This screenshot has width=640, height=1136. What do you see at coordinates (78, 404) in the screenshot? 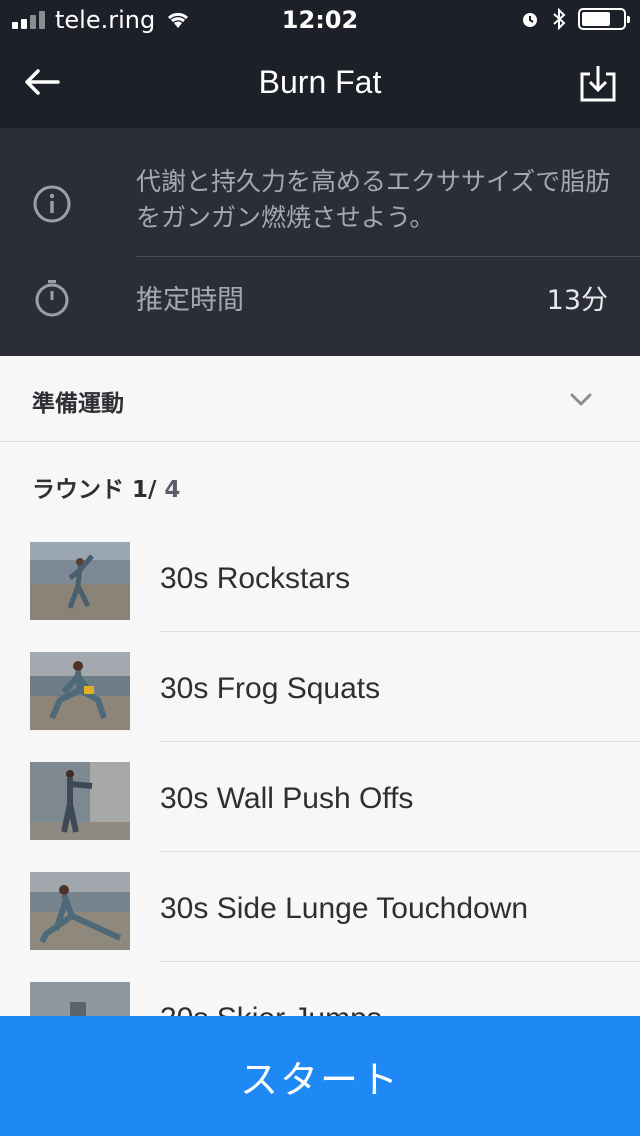
I see `warmup-label: 準備運動` at bounding box center [78, 404].